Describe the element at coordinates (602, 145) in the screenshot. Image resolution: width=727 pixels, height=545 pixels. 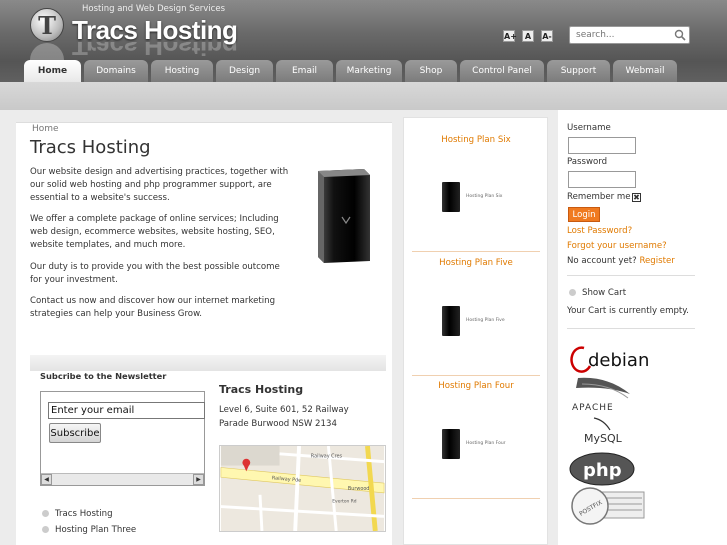
I see `username-input` at that location.